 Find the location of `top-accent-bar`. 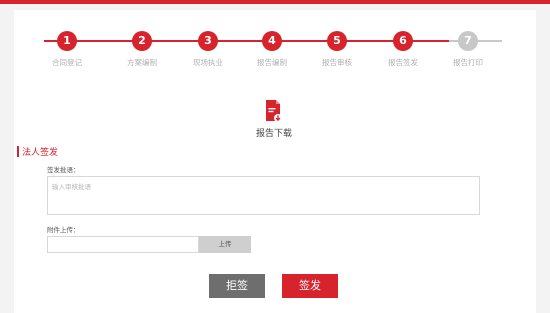

top-accent-bar is located at coordinates (275, 2).